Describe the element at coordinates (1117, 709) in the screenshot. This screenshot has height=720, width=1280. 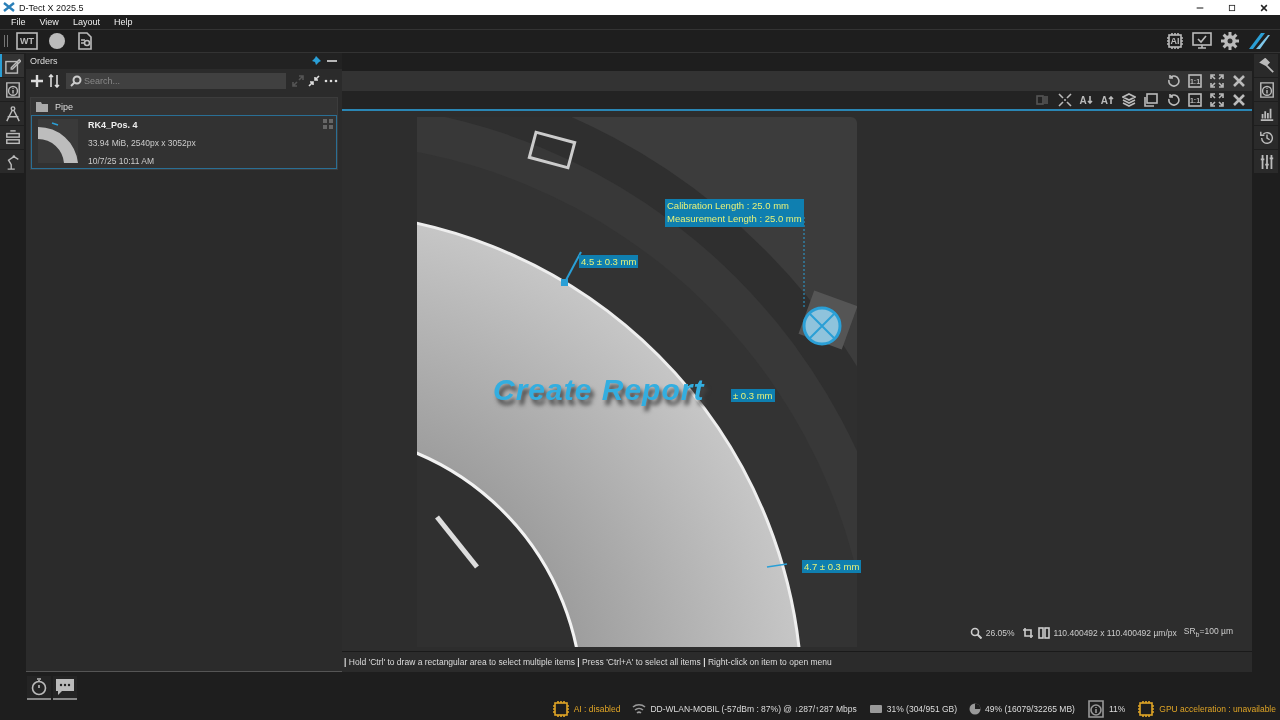
I see `status-text: 11%` at that location.